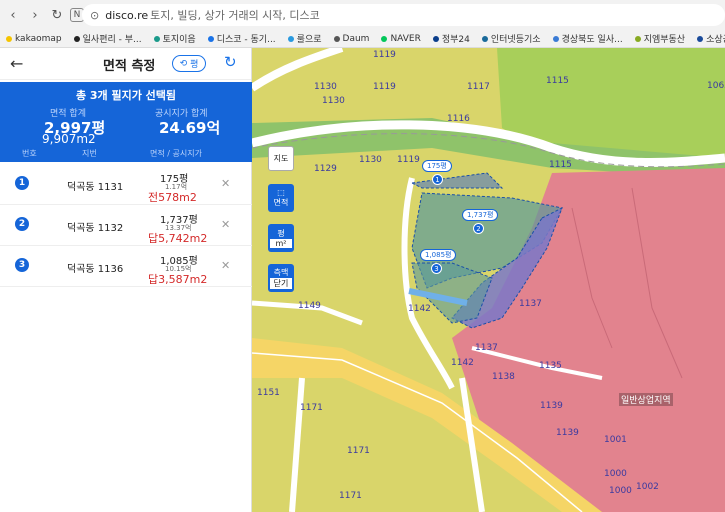 The image size is (725, 512). Describe the element at coordinates (458, 119) in the screenshot. I see `lot-number-label: 1116` at that location.